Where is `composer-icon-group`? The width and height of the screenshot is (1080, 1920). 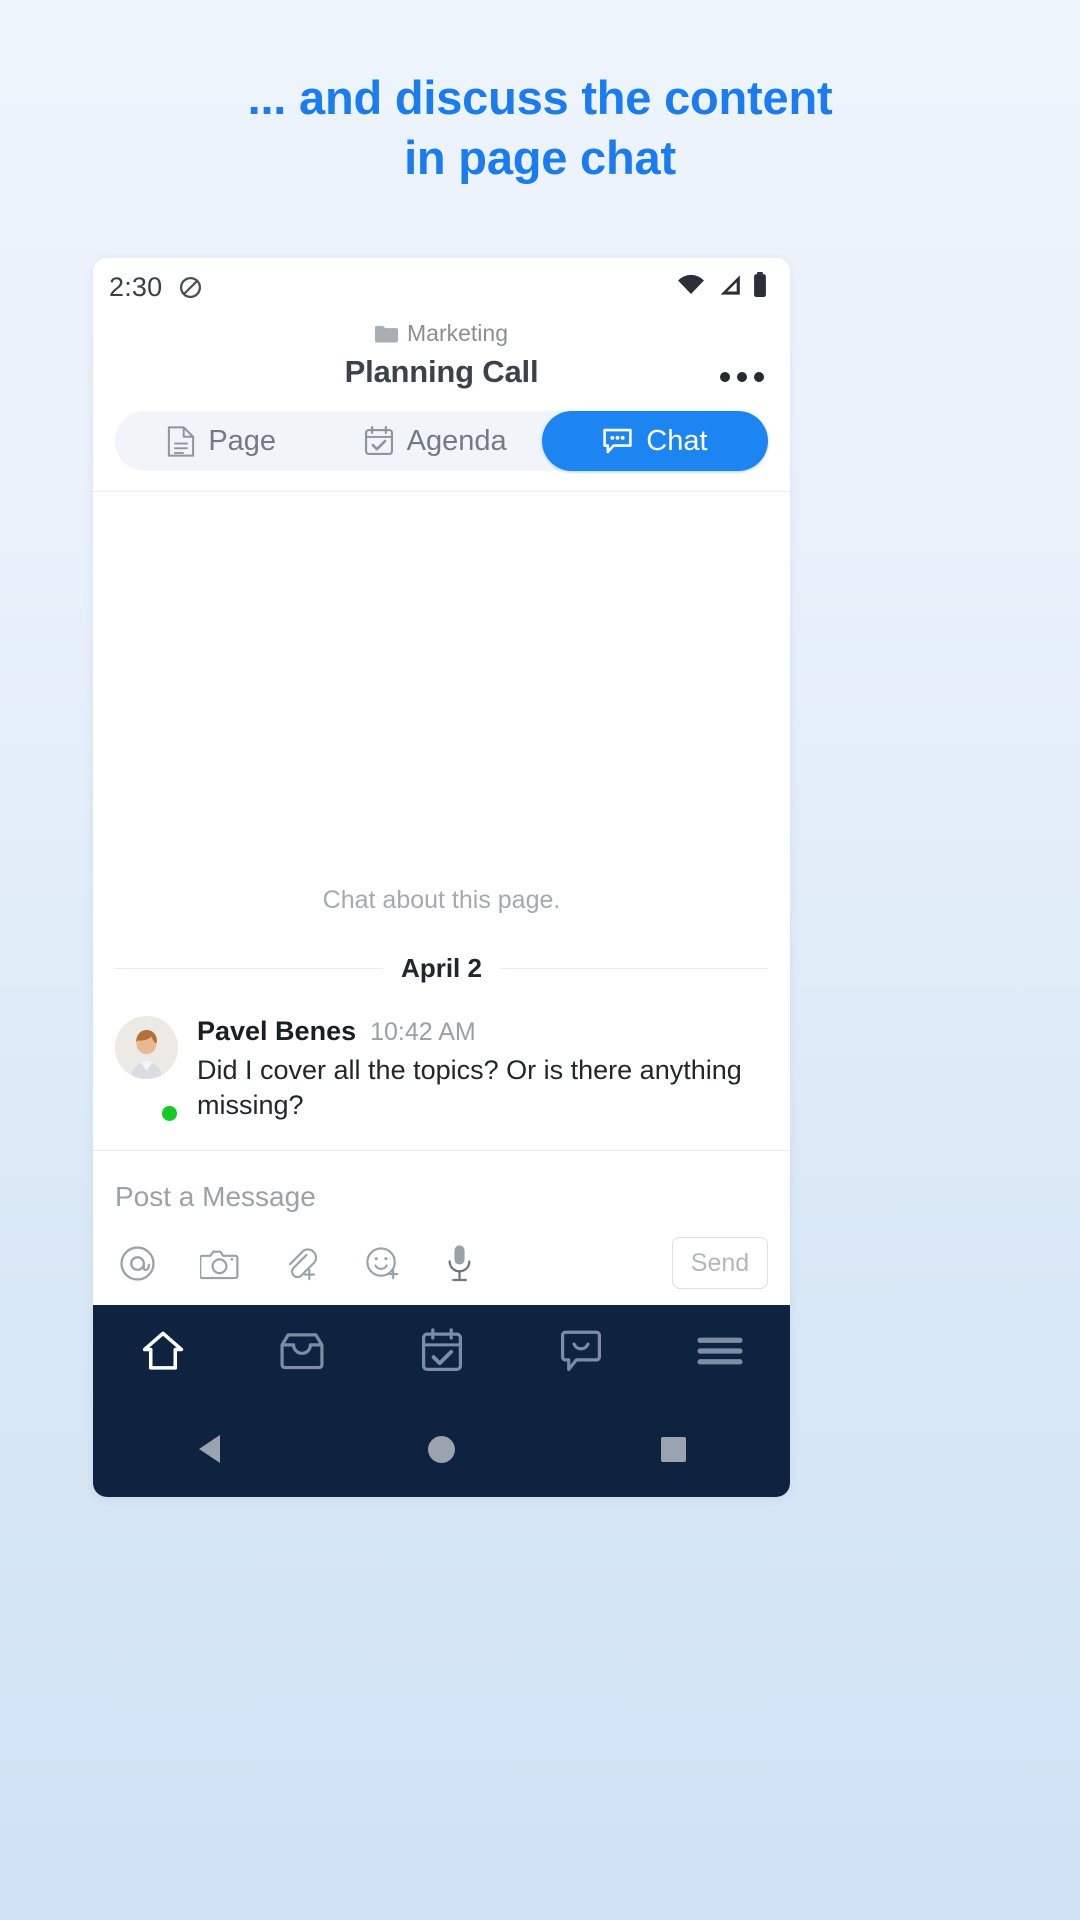 composer-icon-group is located at coordinates (393, 1263).